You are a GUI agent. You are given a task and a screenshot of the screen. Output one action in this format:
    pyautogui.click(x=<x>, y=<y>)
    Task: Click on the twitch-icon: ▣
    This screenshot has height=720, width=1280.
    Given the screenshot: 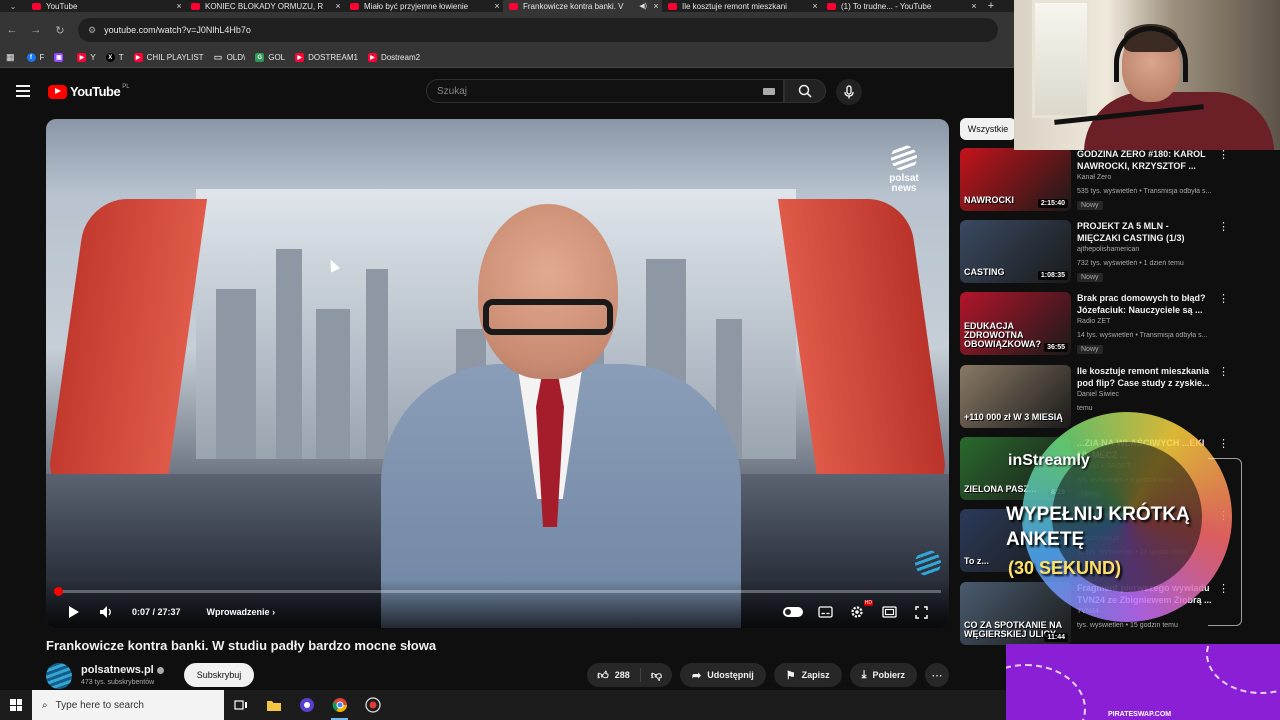 What is the action you would take?
    pyautogui.click(x=59, y=57)
    